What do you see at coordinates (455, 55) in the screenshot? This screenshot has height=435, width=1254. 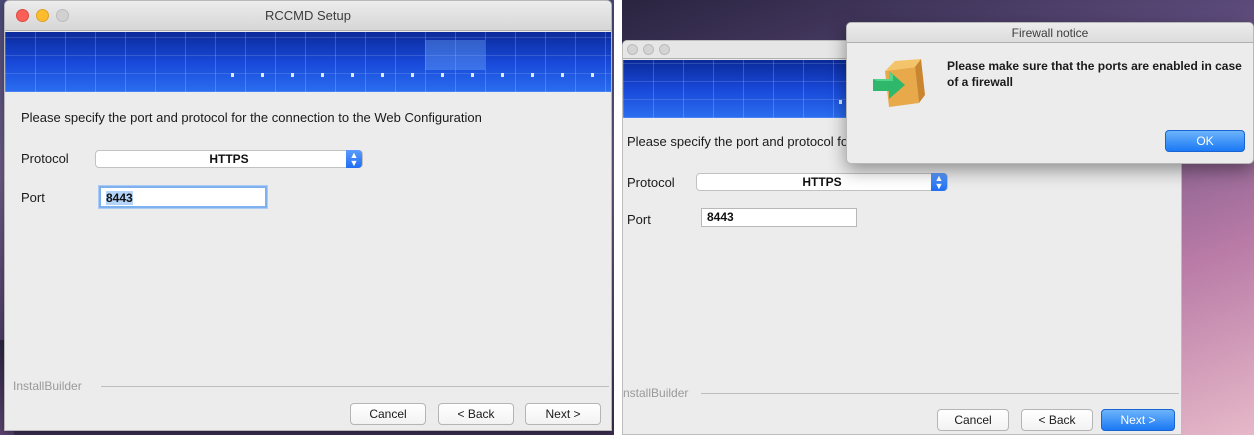 I see `banner-glow` at bounding box center [455, 55].